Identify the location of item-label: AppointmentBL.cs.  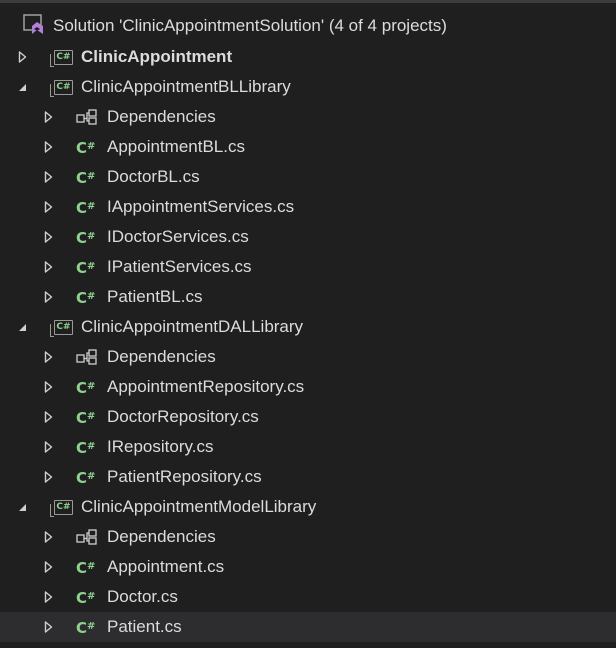
(176, 146).